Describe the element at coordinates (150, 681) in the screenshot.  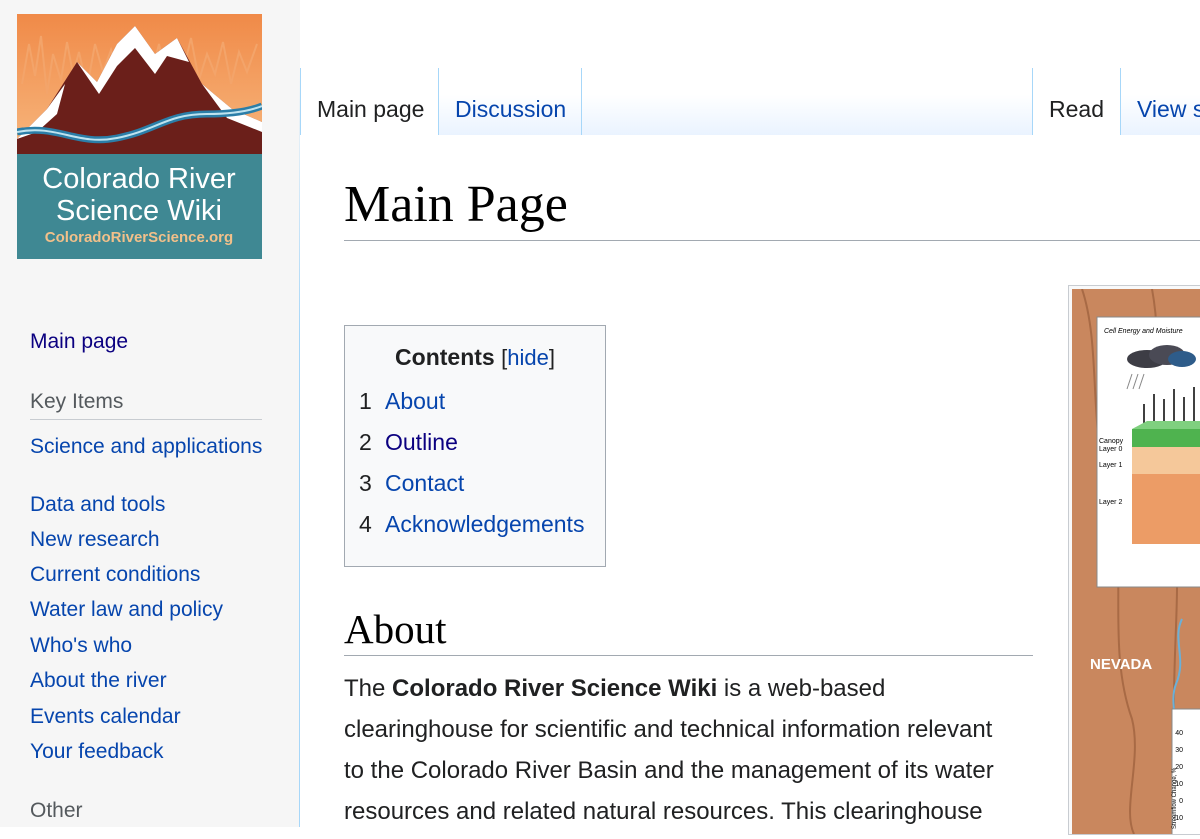
I see `sidebar-link-about-the-river: About the river` at that location.